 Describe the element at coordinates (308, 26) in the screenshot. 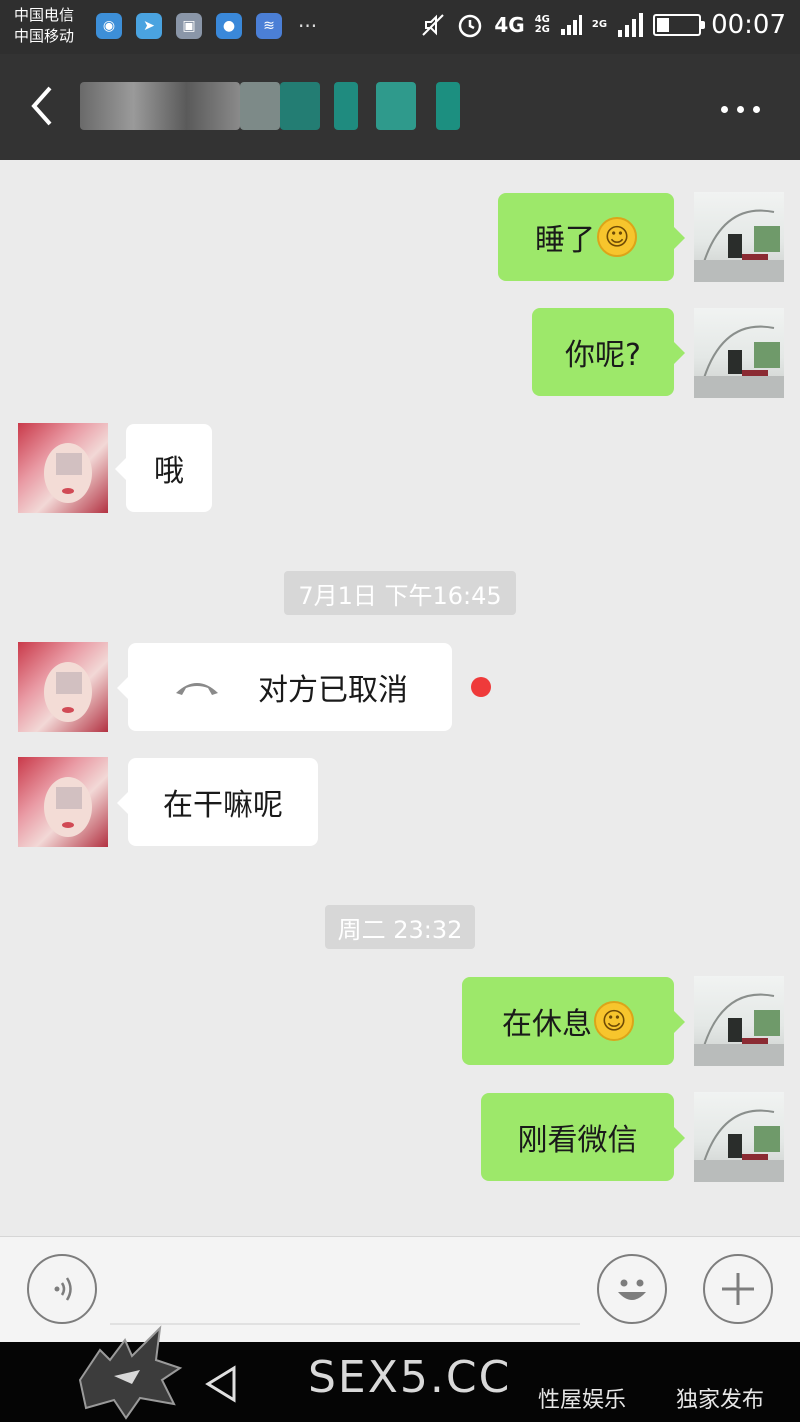

I see `more-notifications-icon: ···` at that location.